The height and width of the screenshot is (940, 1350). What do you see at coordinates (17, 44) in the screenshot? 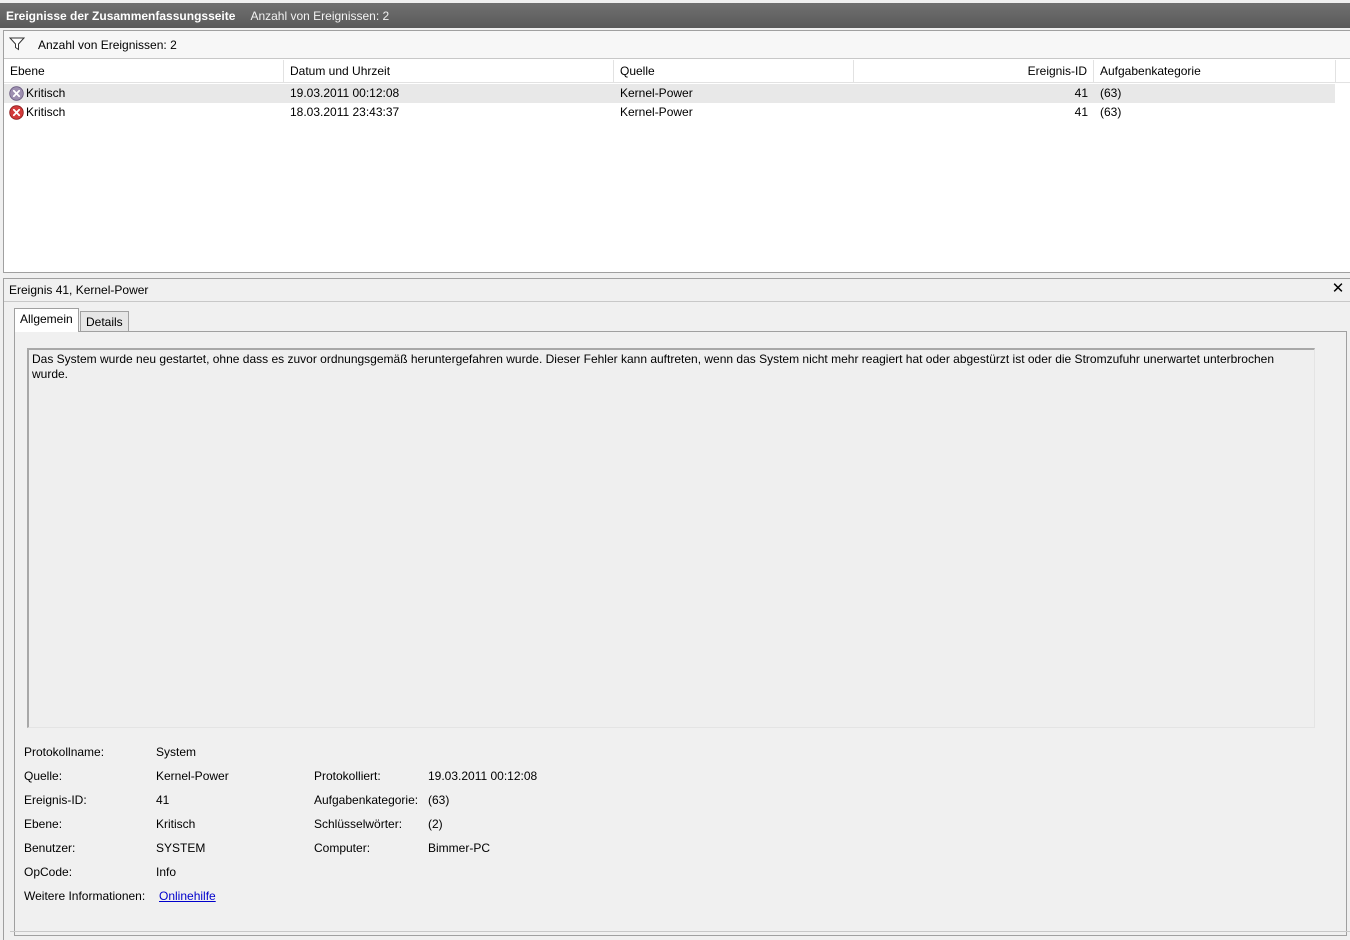
I see `filter-icon` at bounding box center [17, 44].